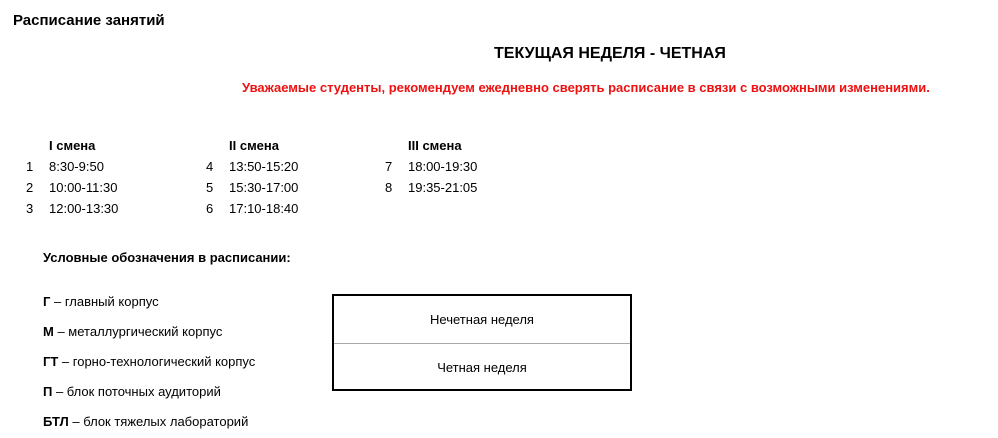 The width and height of the screenshot is (998, 438). What do you see at coordinates (30, 187) in the screenshot?
I see `slot-number: 2` at bounding box center [30, 187].